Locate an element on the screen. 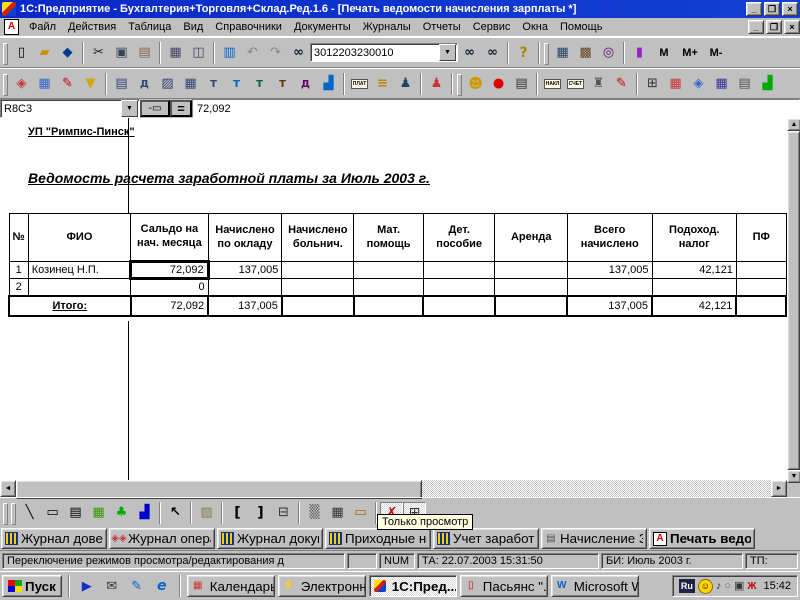  section-button is located at coordinates (283, 513).